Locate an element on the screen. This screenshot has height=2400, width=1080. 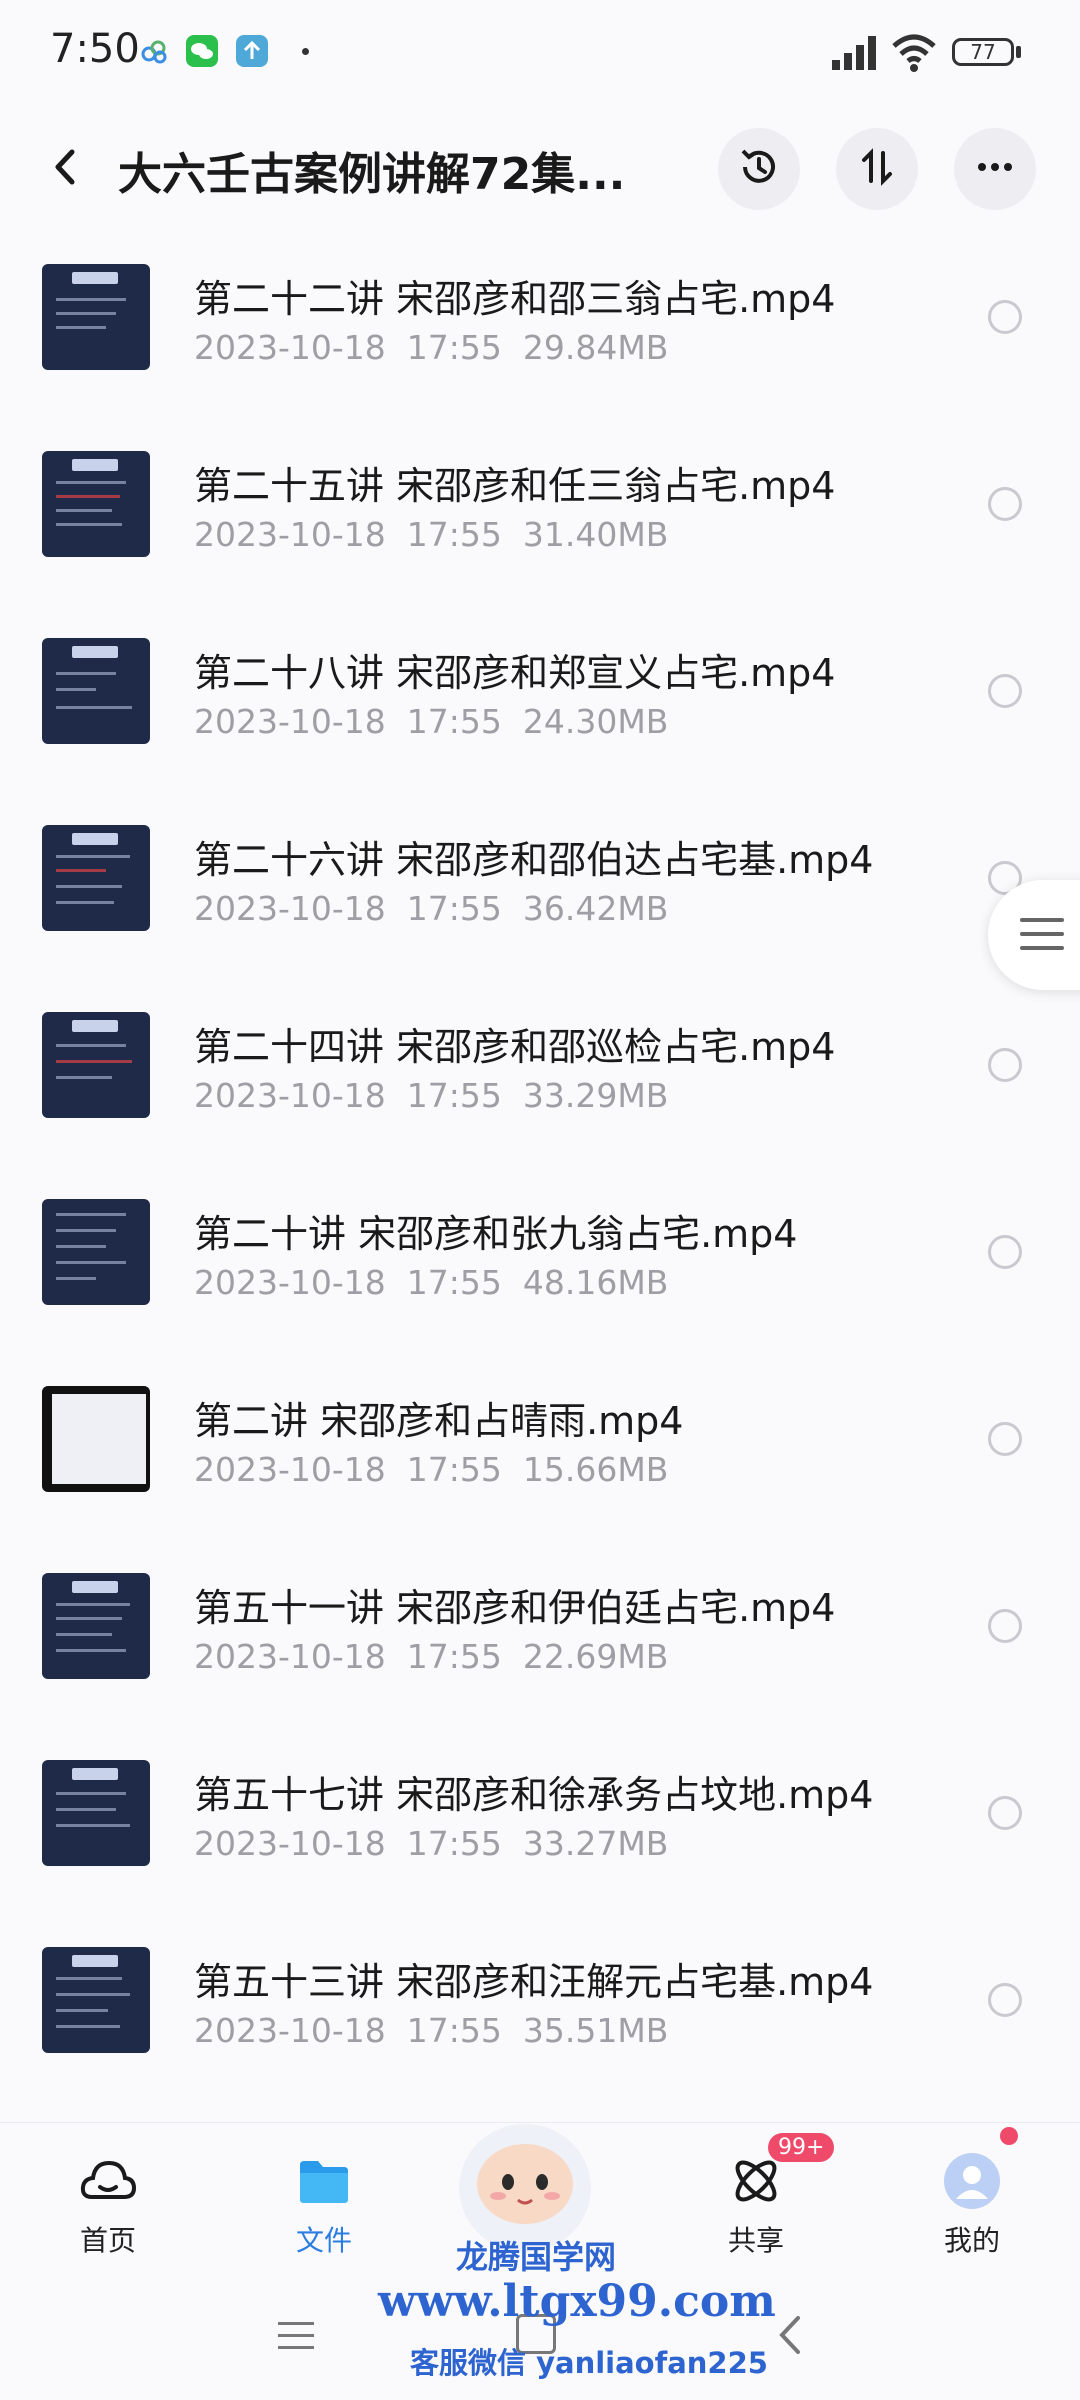
file-meta: 2023-10-18 17:55 29.84MB is located at coordinates (431, 347).